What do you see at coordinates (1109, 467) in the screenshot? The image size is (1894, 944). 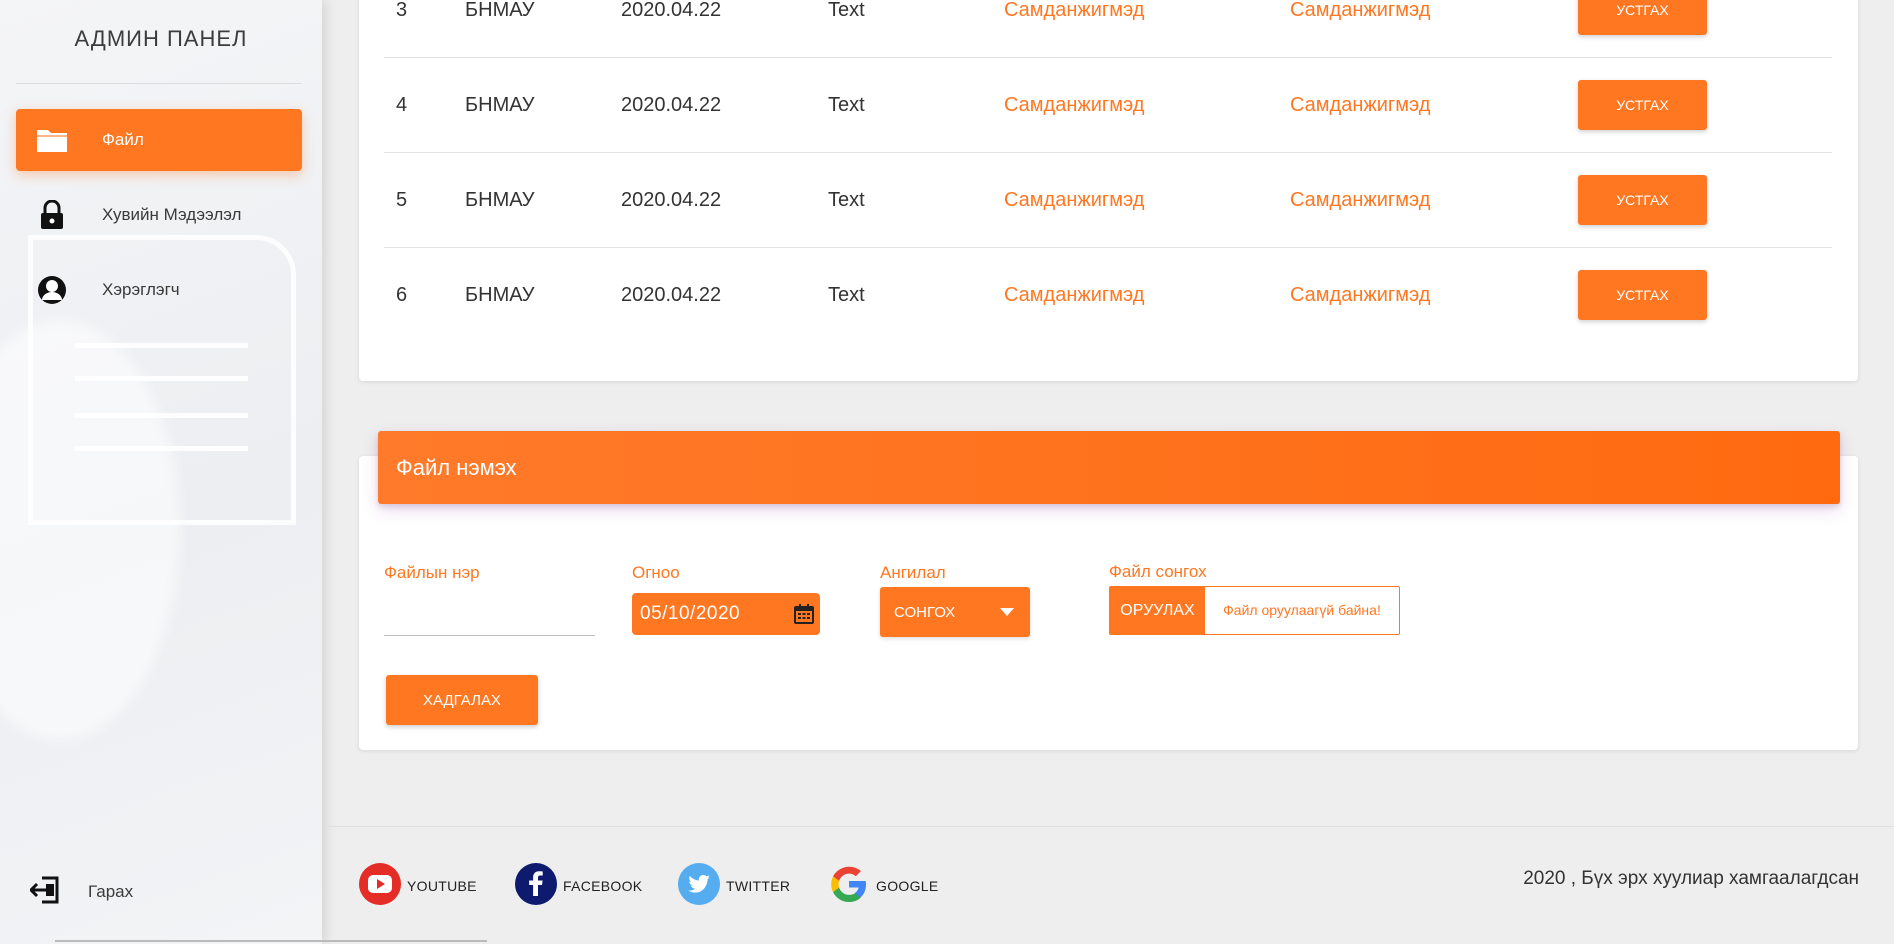 I see `add-file-header: Файл нэмэх` at bounding box center [1109, 467].